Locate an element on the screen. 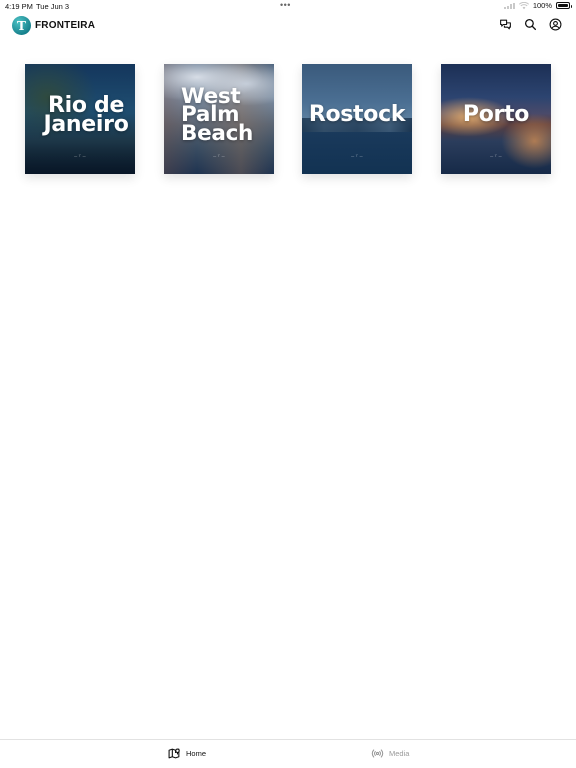 The width and height of the screenshot is (576, 768). battery-percent: 100% is located at coordinates (542, 5).